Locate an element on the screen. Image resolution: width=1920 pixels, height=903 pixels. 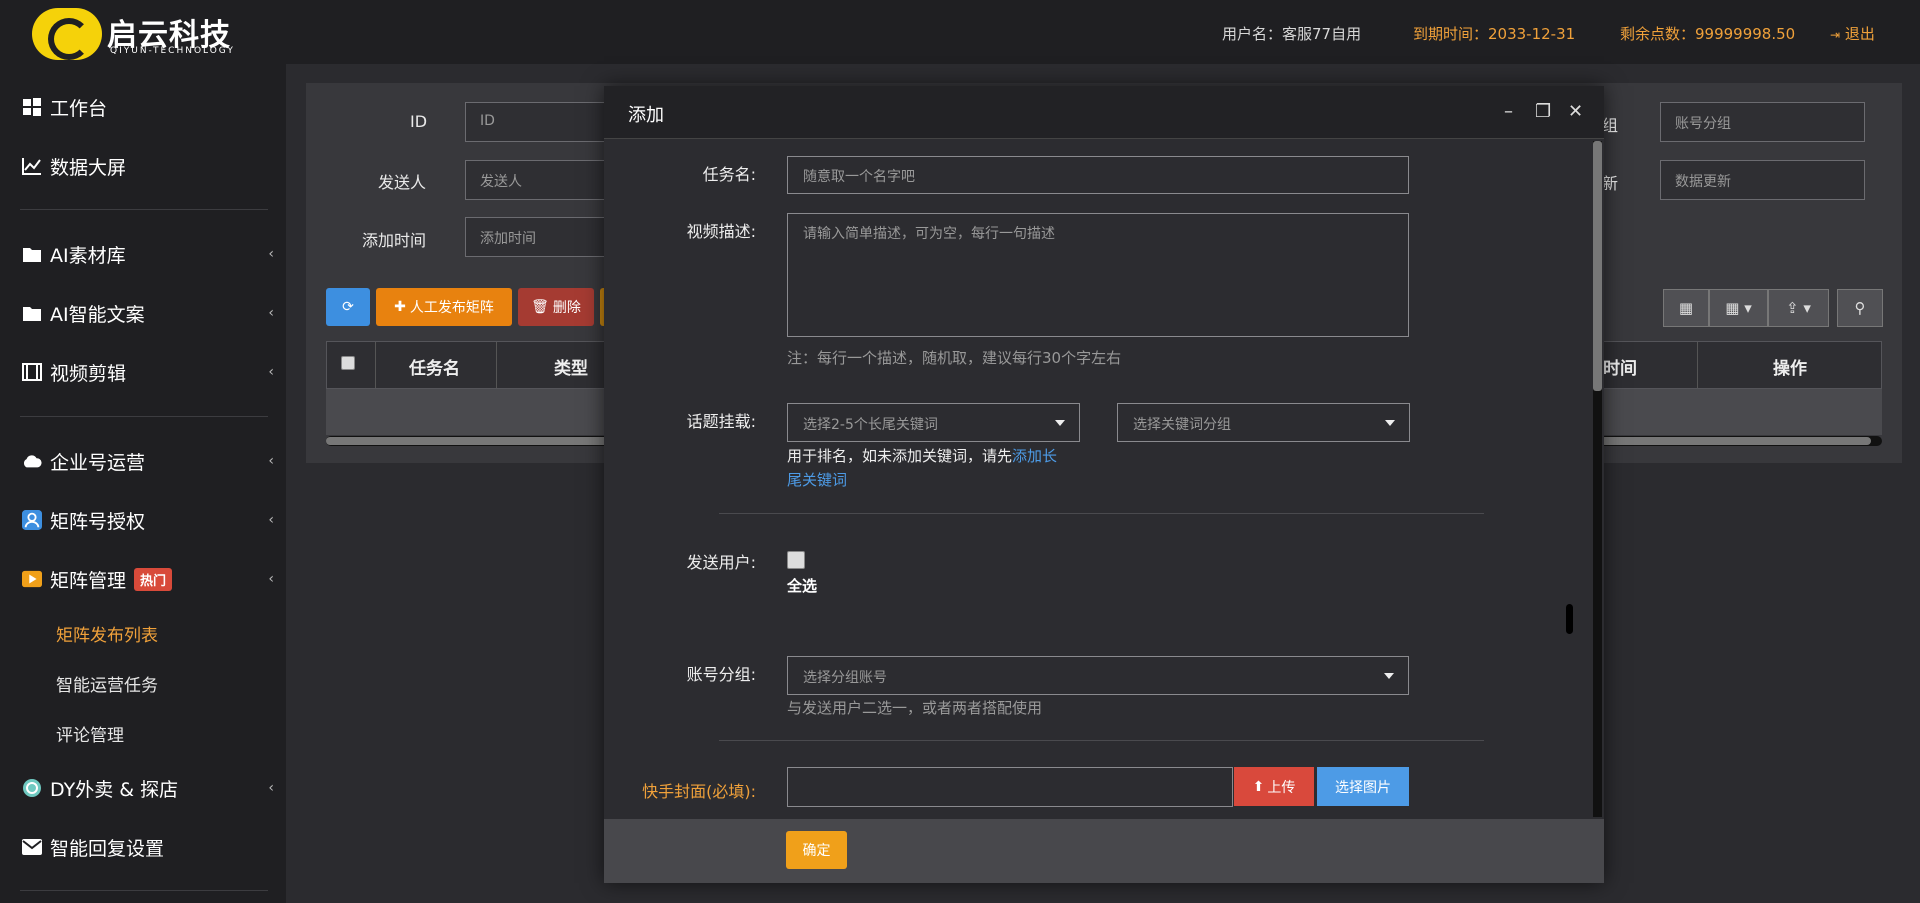
play-icon is located at coordinates (32, 579).